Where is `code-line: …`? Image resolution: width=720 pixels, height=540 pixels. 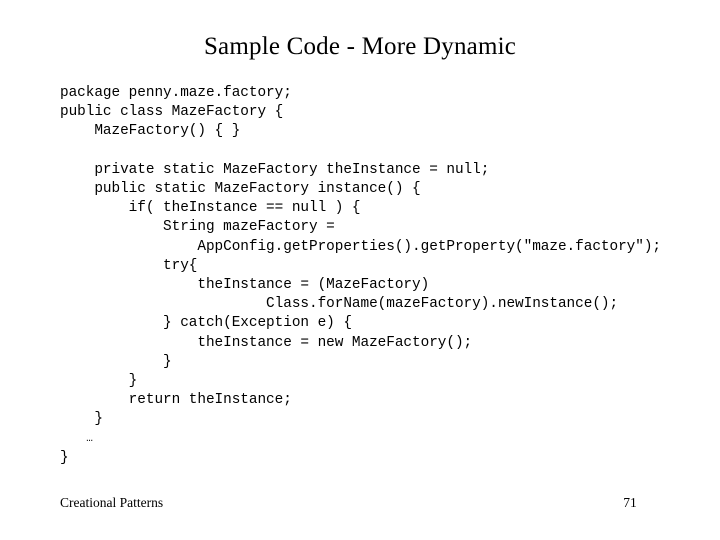 code-line: … is located at coordinates (76, 438).